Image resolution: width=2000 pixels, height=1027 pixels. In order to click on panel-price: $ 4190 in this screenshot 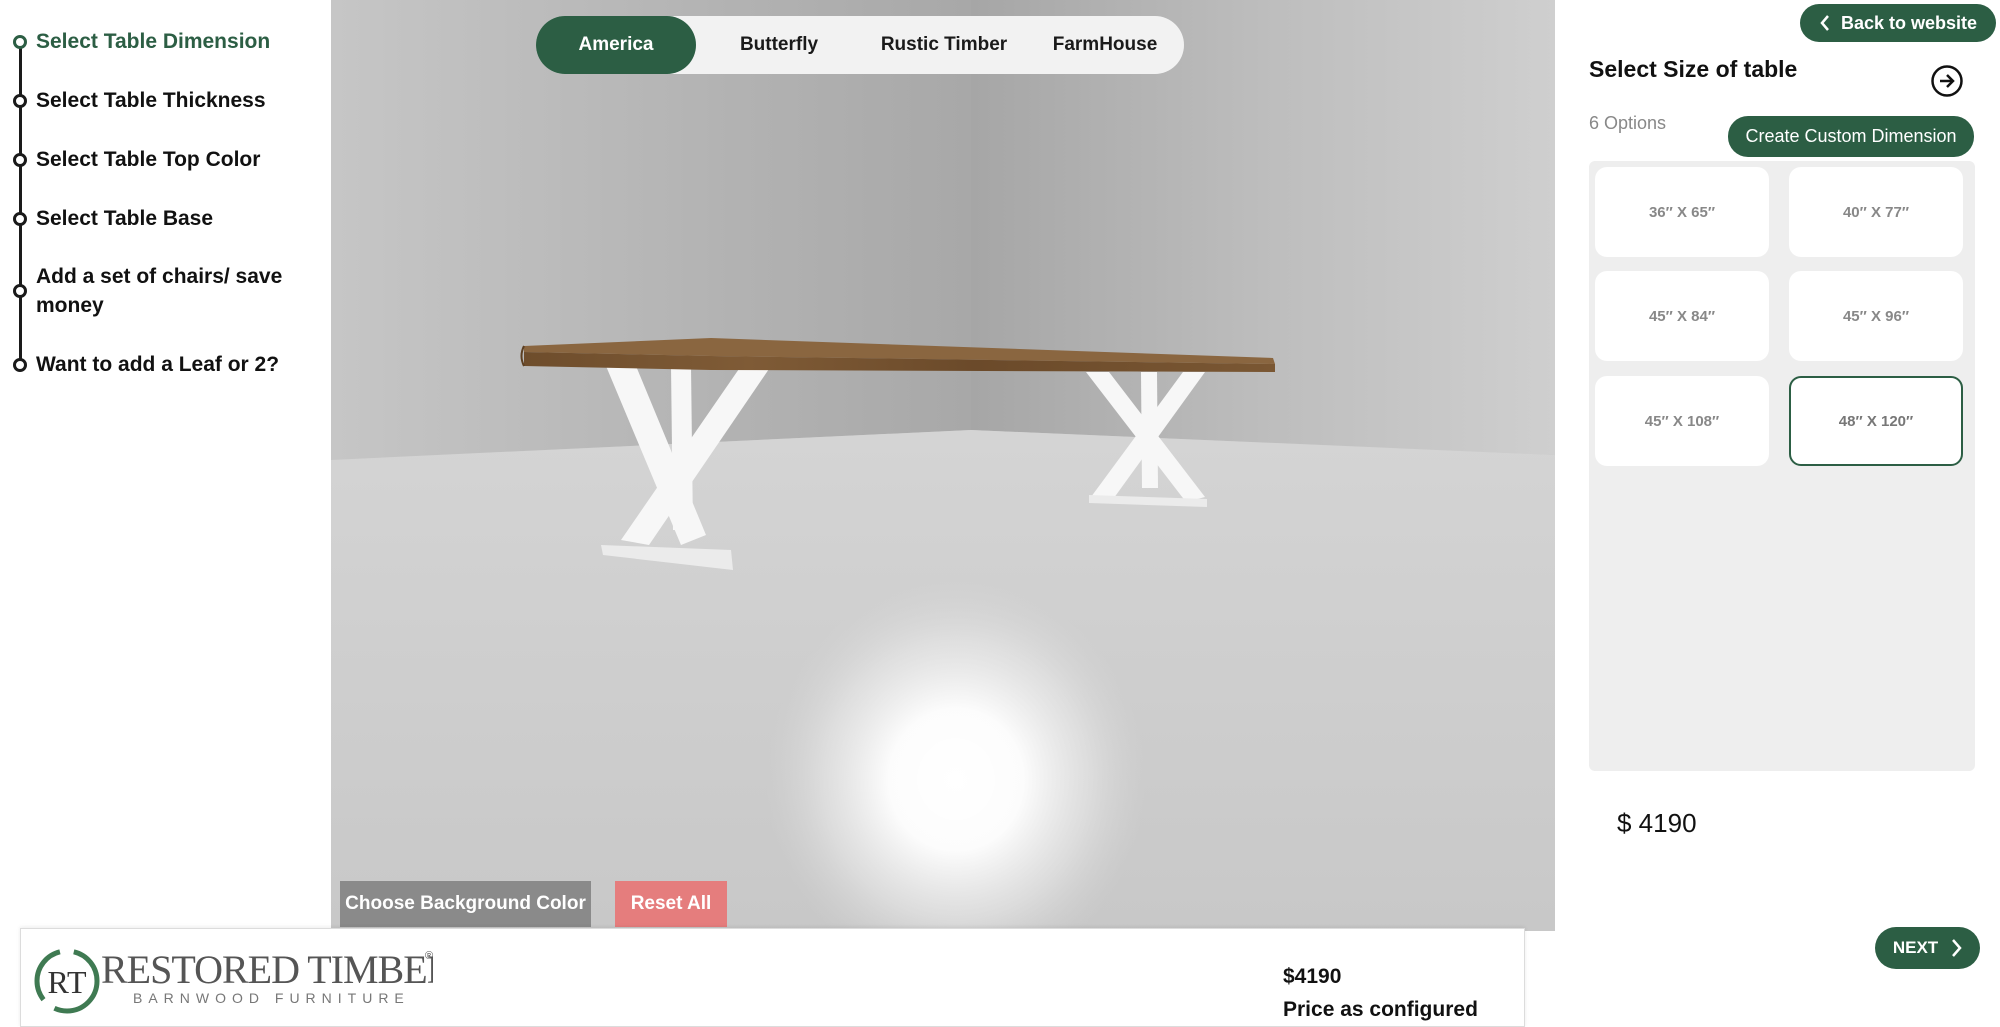, I will do `click(1657, 823)`.